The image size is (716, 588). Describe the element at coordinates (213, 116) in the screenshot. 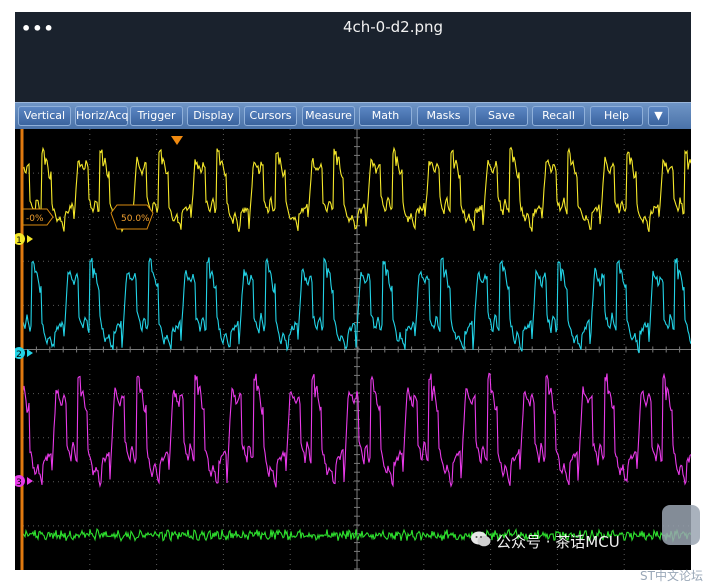

I see `menu-display: Display` at that location.